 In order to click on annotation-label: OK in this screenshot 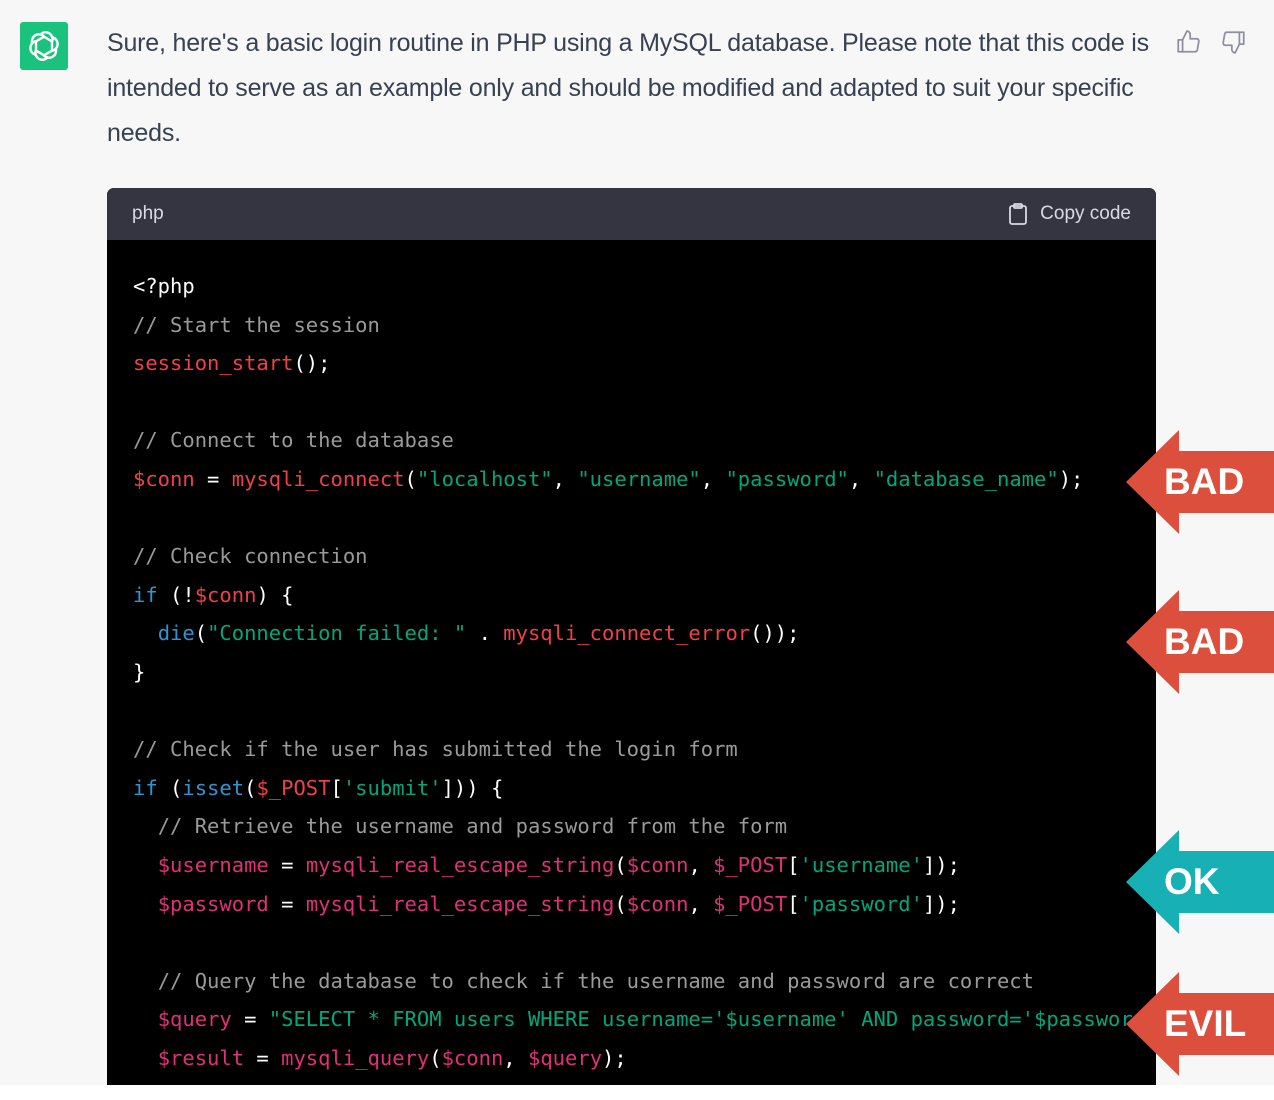, I will do `click(1192, 881)`.